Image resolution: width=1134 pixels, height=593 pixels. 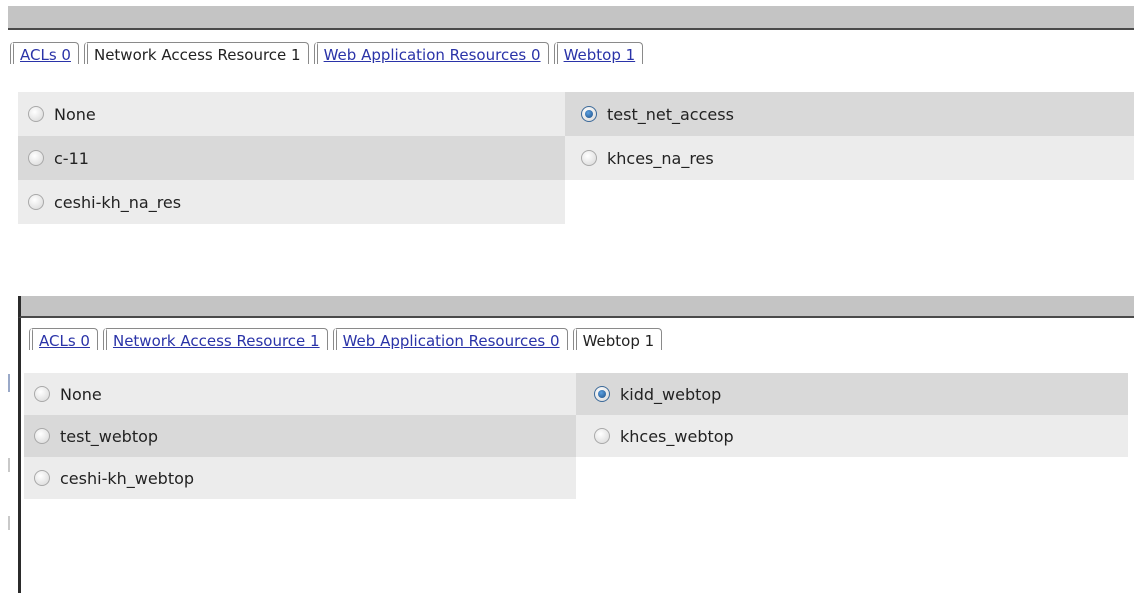 What do you see at coordinates (670, 114) in the screenshot?
I see `option-label: test_net_access` at bounding box center [670, 114].